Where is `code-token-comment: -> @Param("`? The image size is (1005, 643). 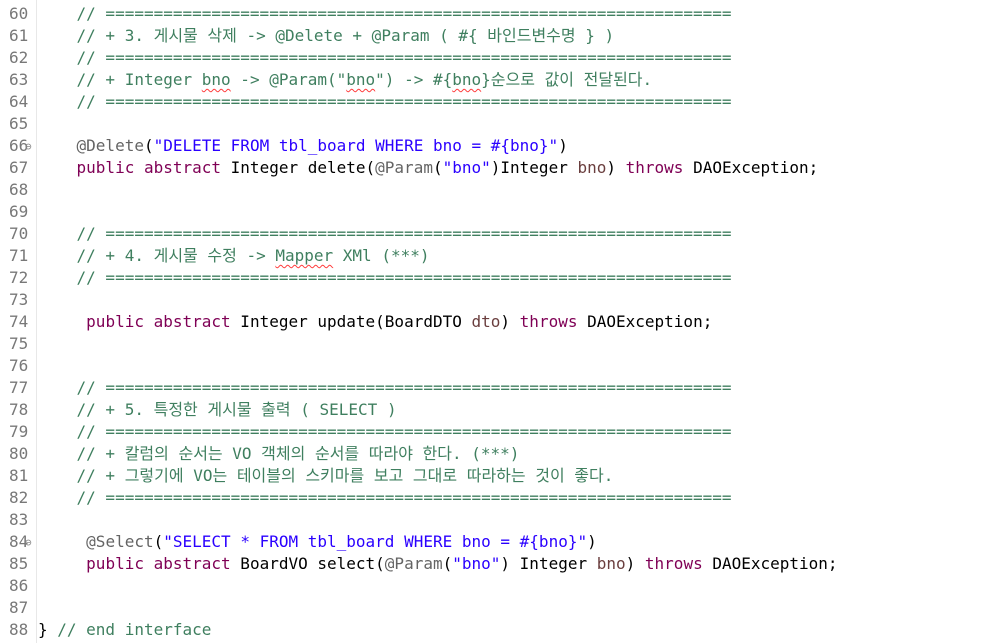
code-token-comment: -> @Param(" is located at coordinates (288, 79).